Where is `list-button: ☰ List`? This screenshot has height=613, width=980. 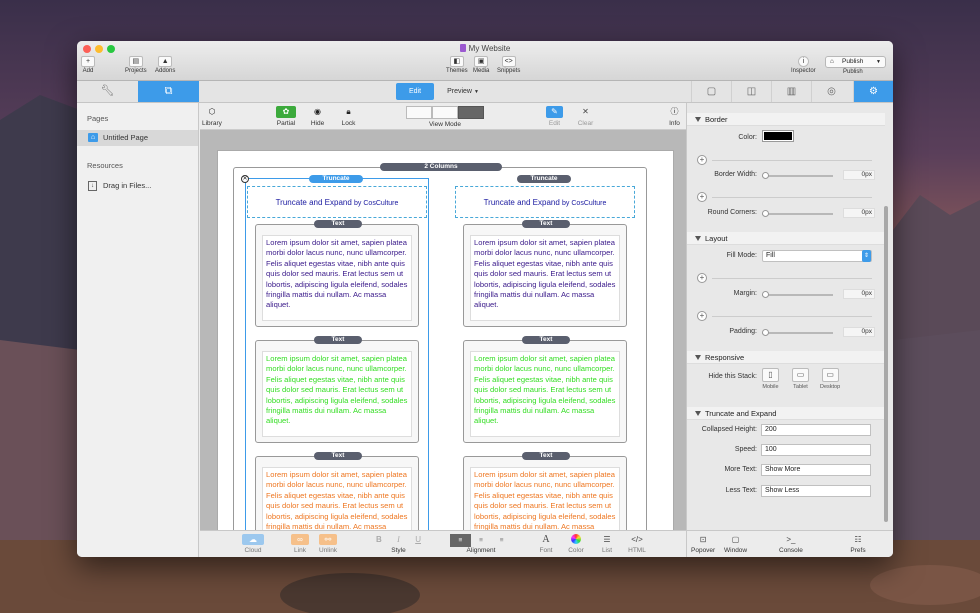
list-button: ☰ List is located at coordinates (607, 544).